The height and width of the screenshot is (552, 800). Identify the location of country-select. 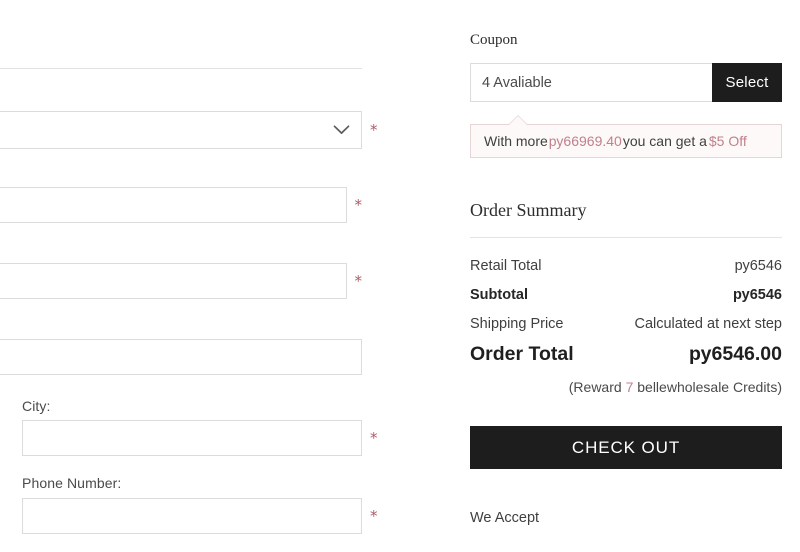
(181, 130).